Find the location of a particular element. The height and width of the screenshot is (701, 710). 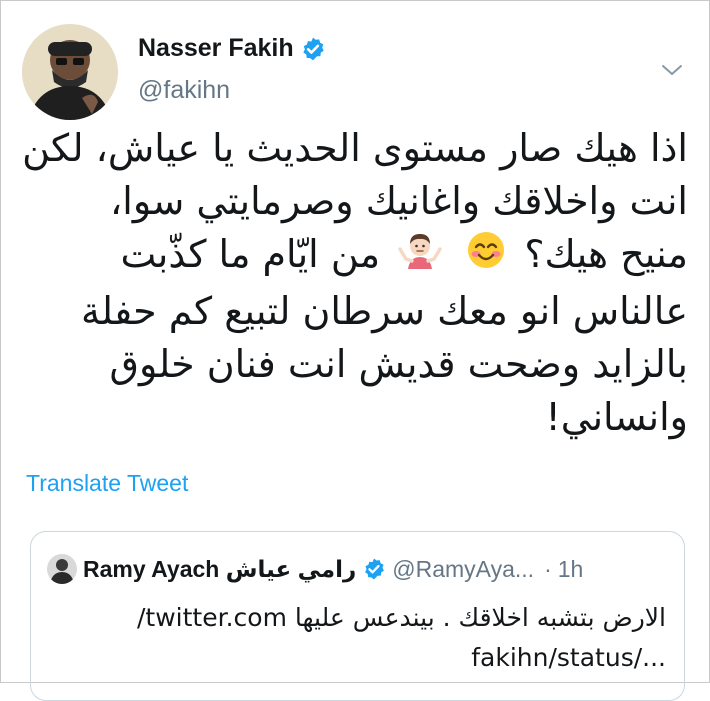

tweet-segment: من ايّام ما كذّبت is located at coordinates (250, 254).